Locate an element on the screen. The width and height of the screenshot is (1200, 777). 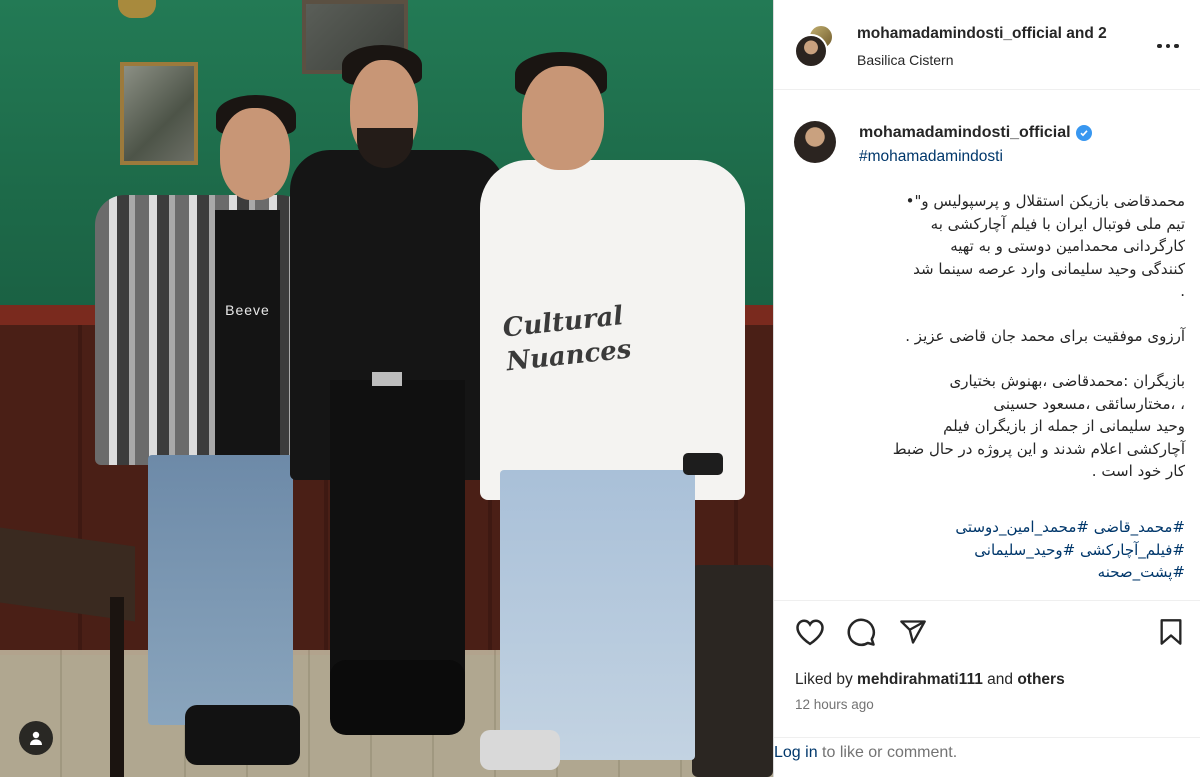
liked-by-user: mehdirahmati111 is located at coordinates (920, 679).